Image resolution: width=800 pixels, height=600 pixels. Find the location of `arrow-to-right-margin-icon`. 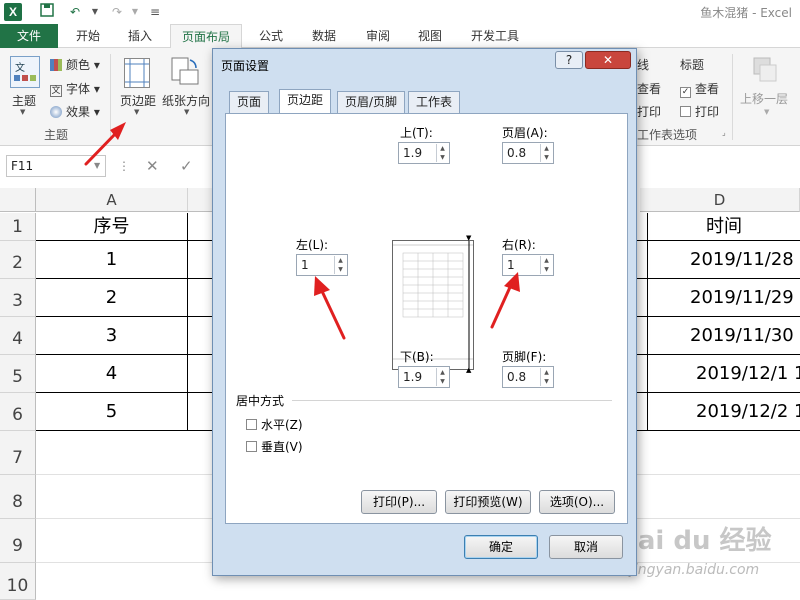

arrow-to-right-margin-icon is located at coordinates (505, 300).